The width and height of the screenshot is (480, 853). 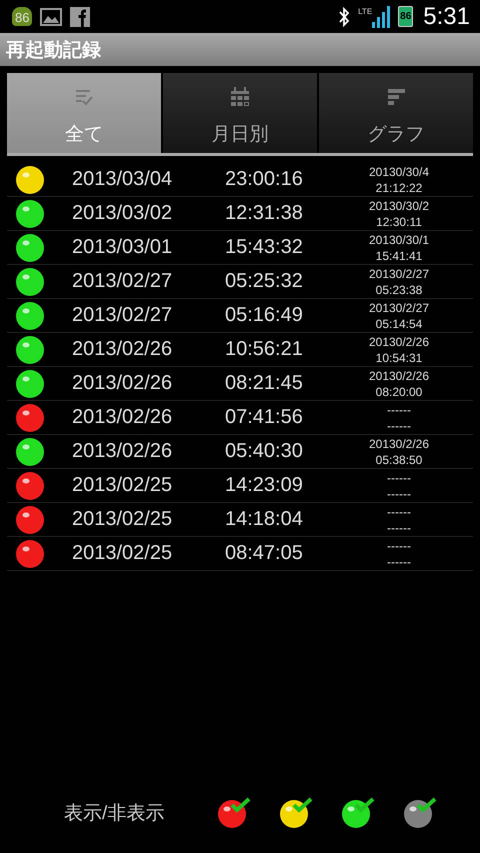 What do you see at coordinates (446, 16) in the screenshot?
I see `clock-time: 5:31` at bounding box center [446, 16].